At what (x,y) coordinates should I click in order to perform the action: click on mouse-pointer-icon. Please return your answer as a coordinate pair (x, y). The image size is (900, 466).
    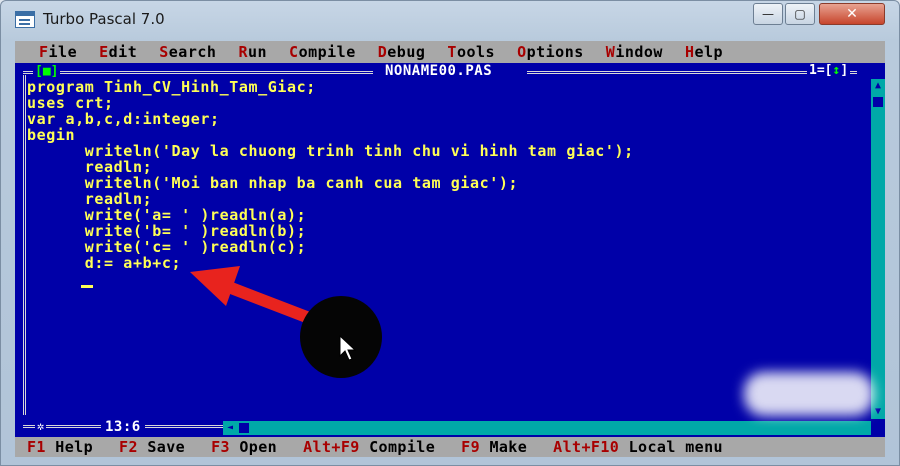
    Looking at the image, I should click on (348, 347).